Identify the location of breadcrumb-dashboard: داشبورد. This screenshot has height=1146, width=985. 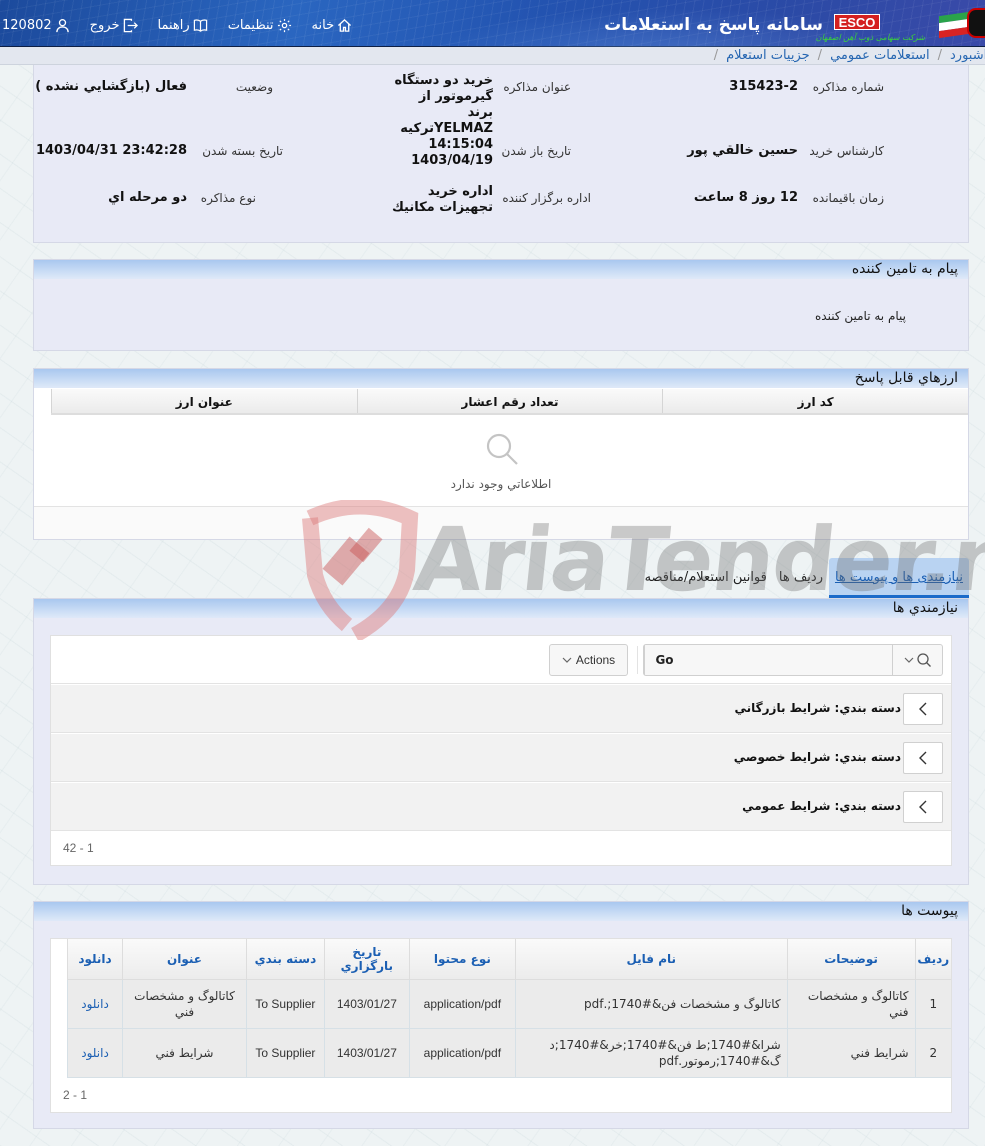
(967, 55).